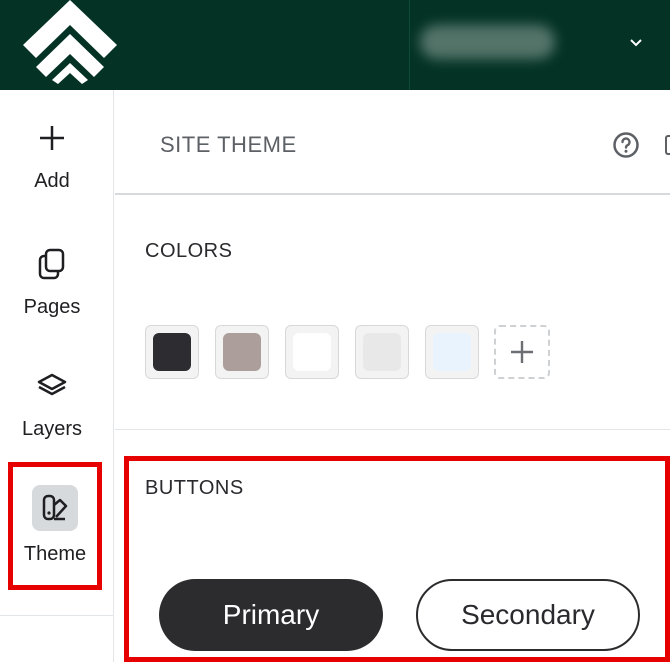  I want to click on top-bar, so click(335, 45).